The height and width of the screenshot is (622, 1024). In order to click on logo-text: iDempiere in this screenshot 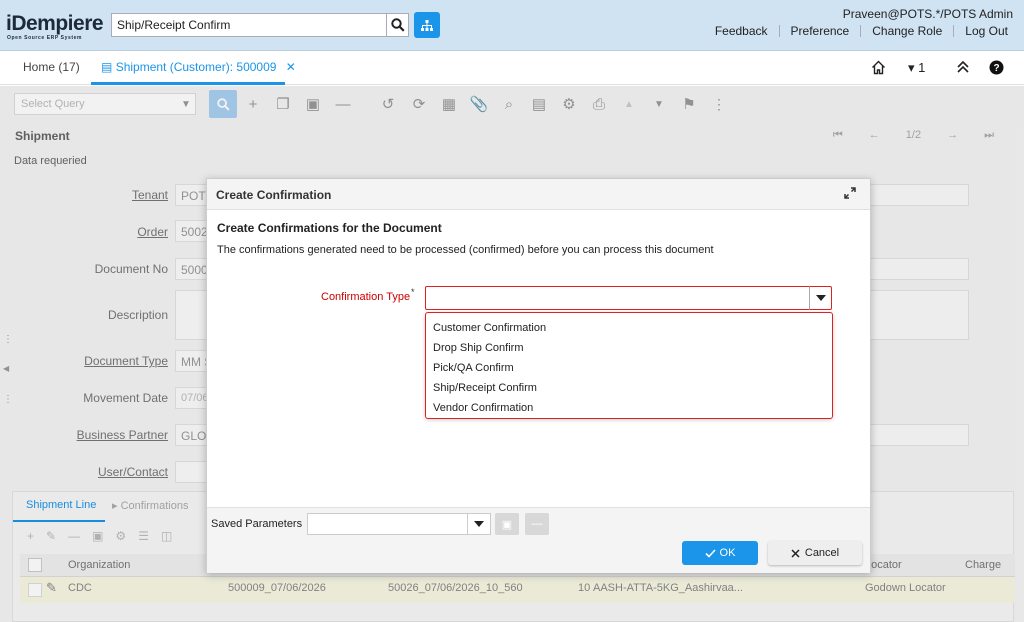, I will do `click(55, 23)`.